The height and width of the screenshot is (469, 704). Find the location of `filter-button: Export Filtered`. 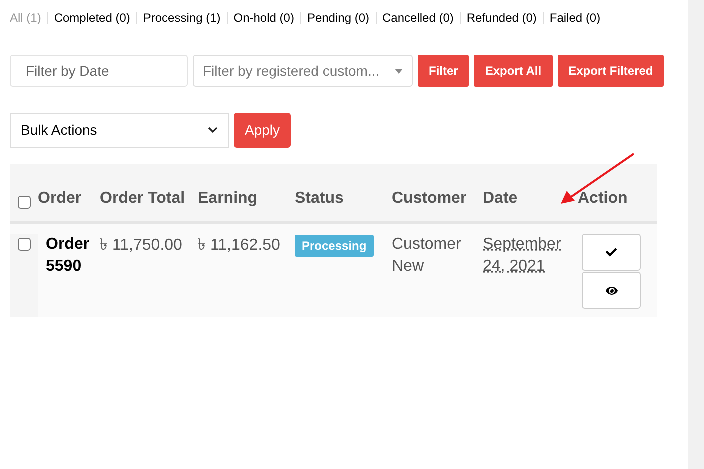

filter-button: Export Filtered is located at coordinates (611, 71).